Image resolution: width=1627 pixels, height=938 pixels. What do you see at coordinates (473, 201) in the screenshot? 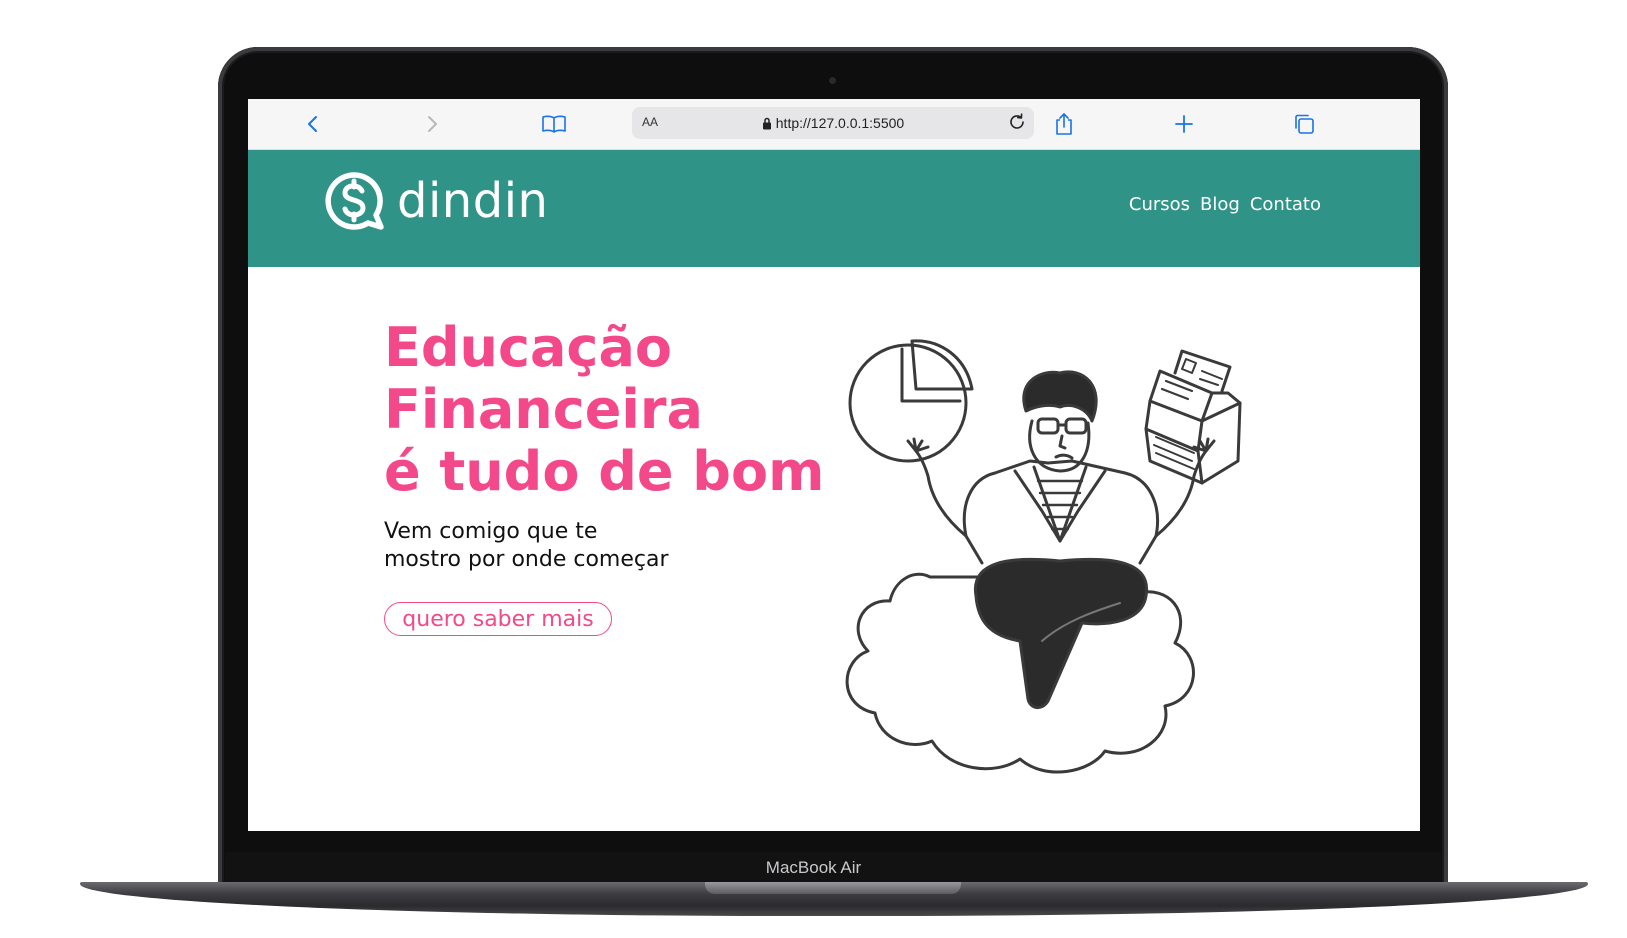
I see `brand-name: dindin` at bounding box center [473, 201].